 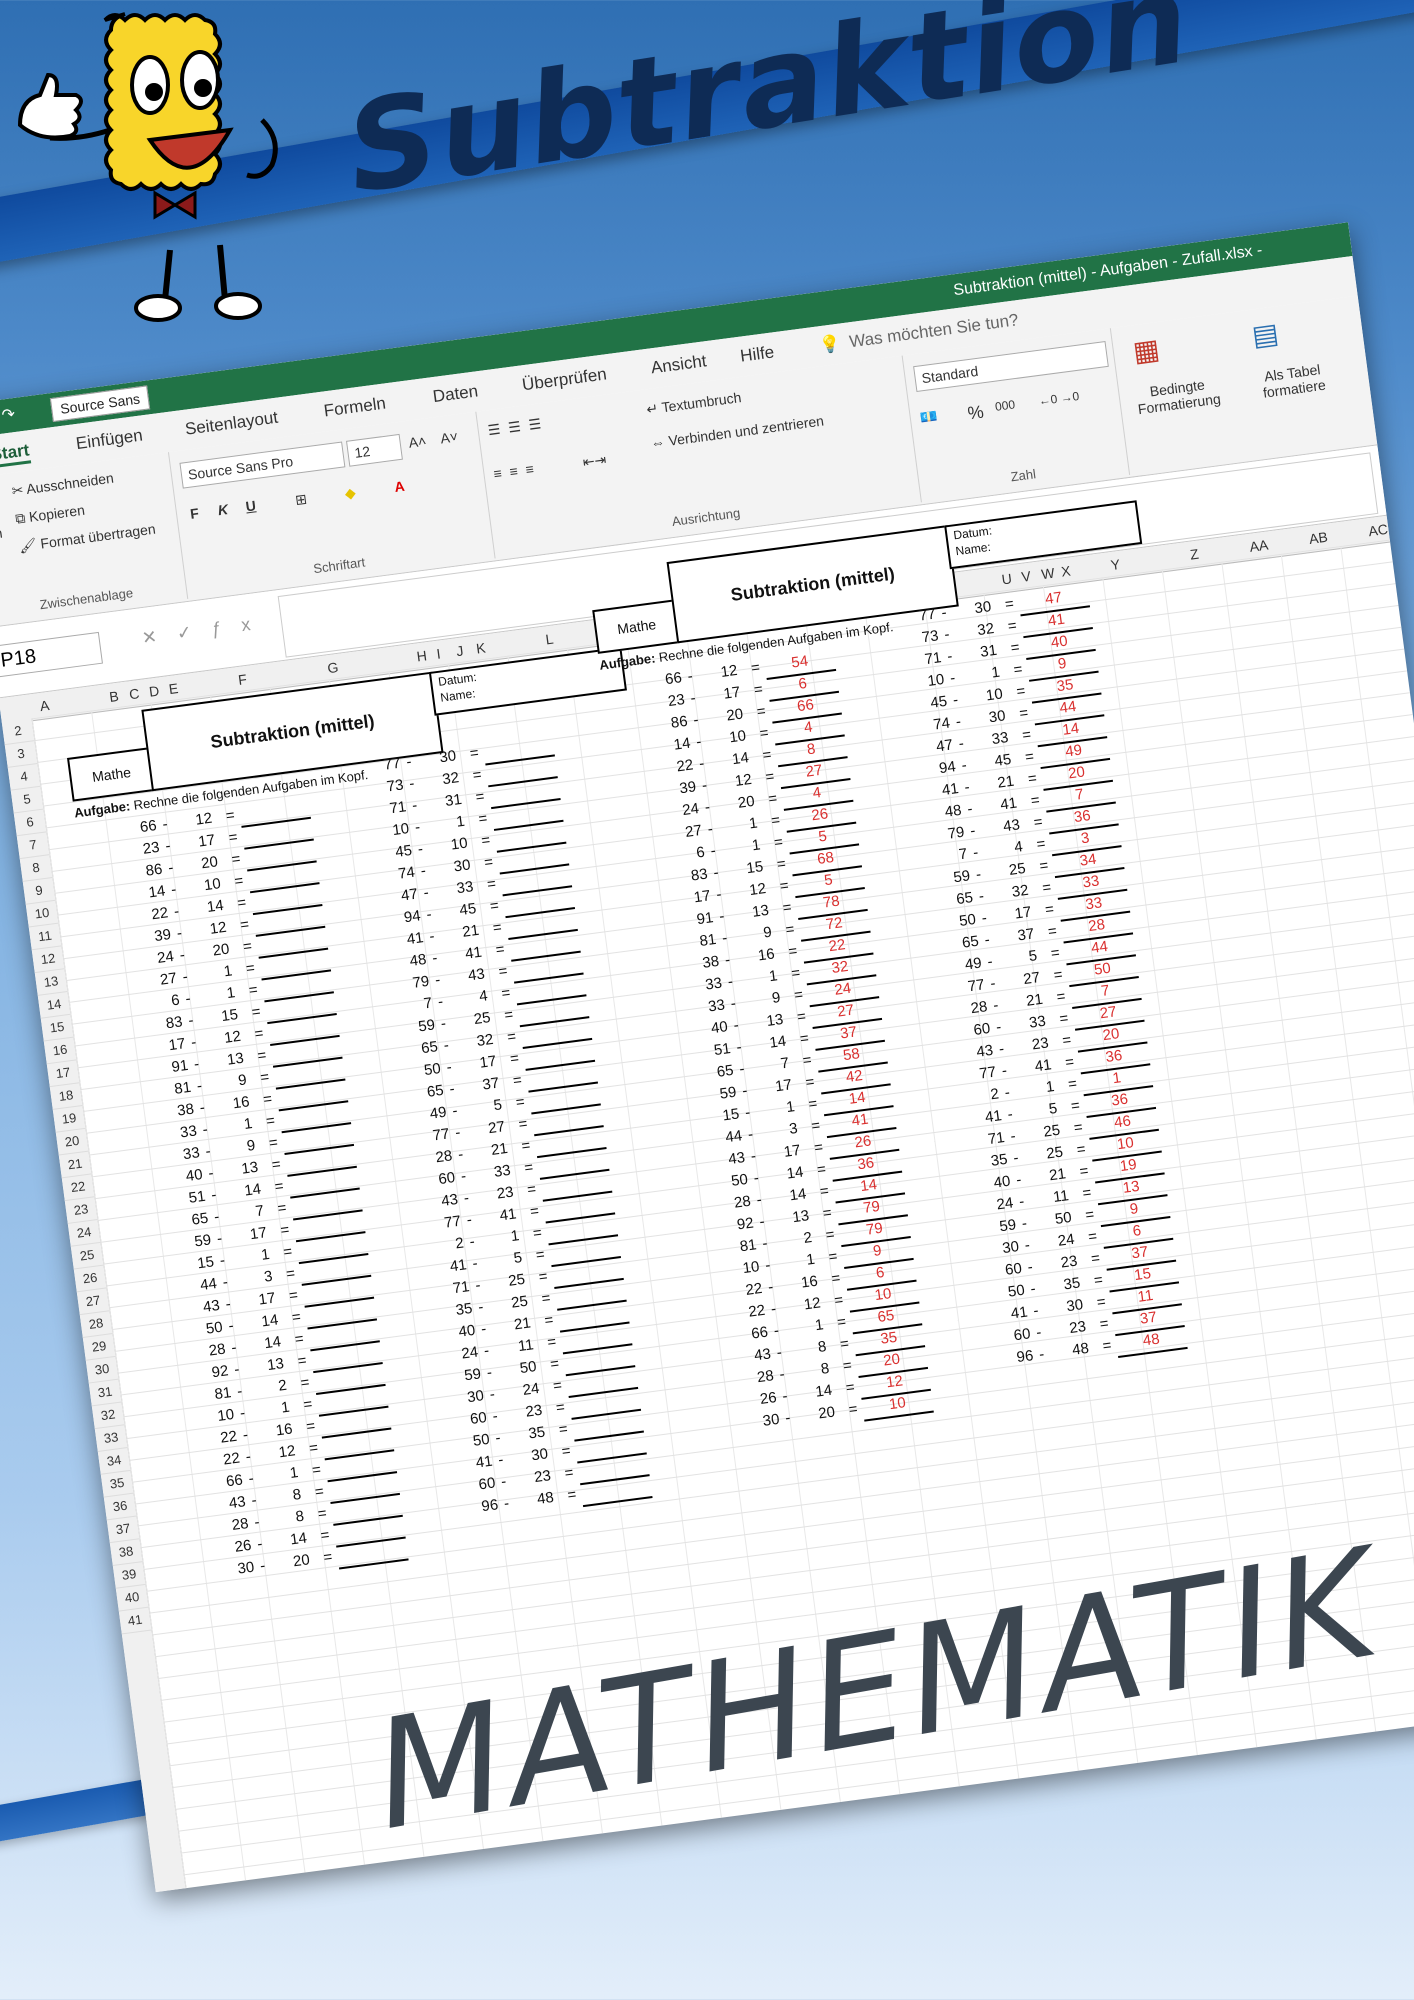 What do you see at coordinates (679, 364) in the screenshot?
I see `tab-ansicht: Ansicht` at bounding box center [679, 364].